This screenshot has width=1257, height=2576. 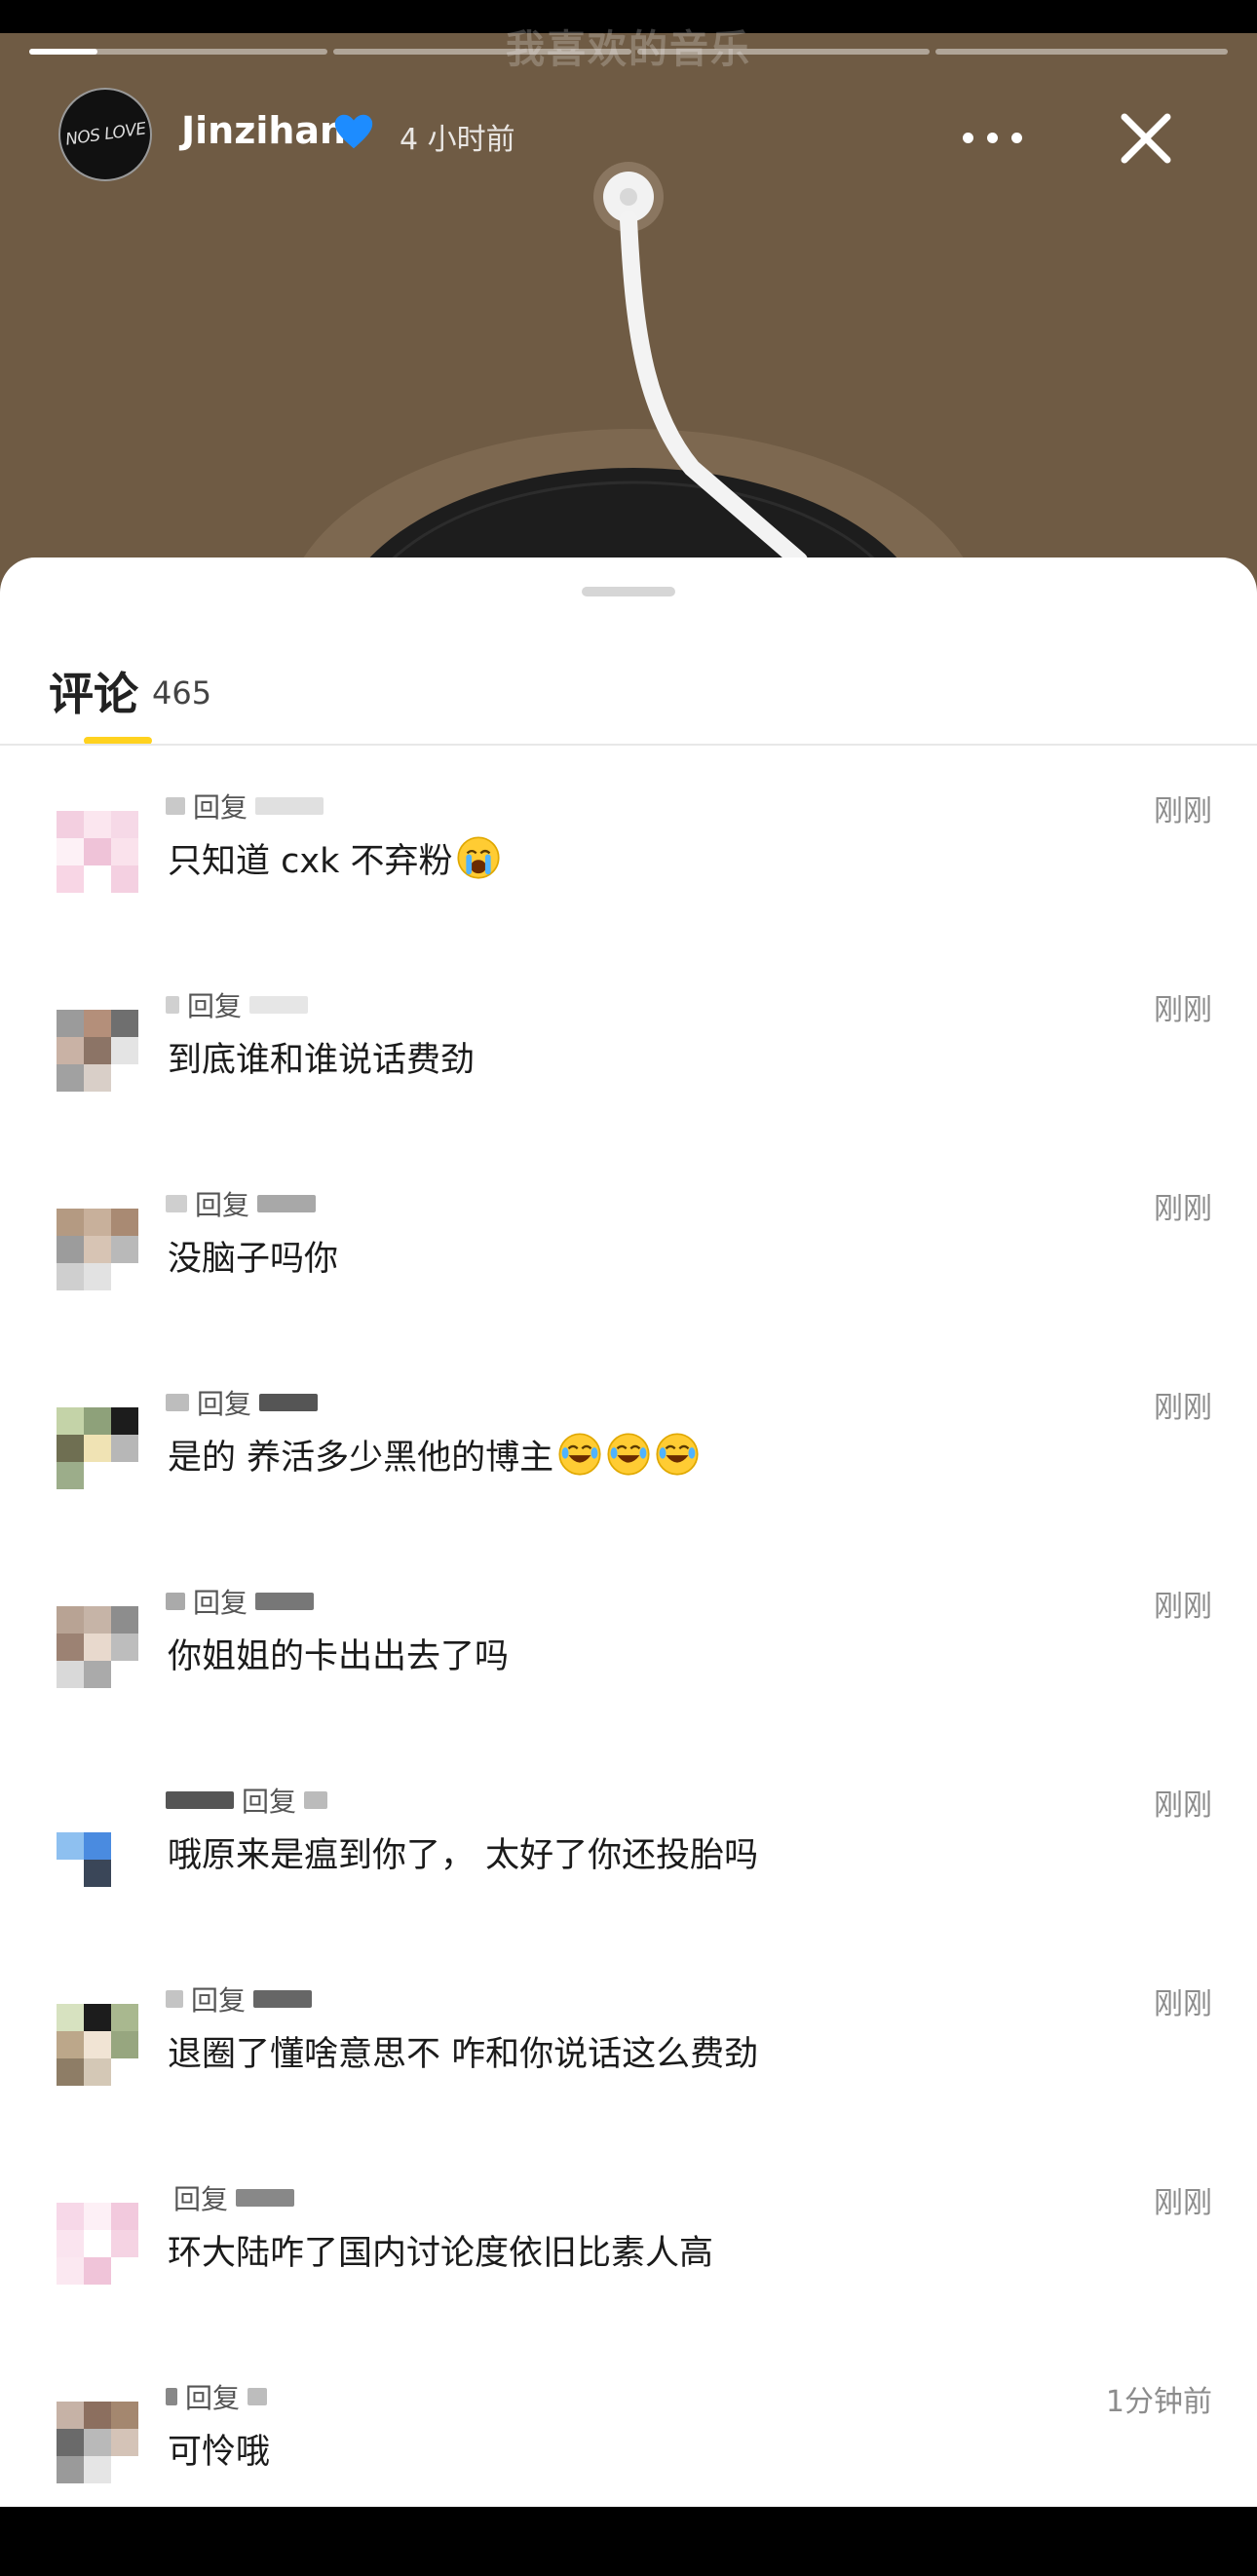 What do you see at coordinates (253, 1259) in the screenshot?
I see `comment-text-content: 没脑子吗你` at bounding box center [253, 1259].